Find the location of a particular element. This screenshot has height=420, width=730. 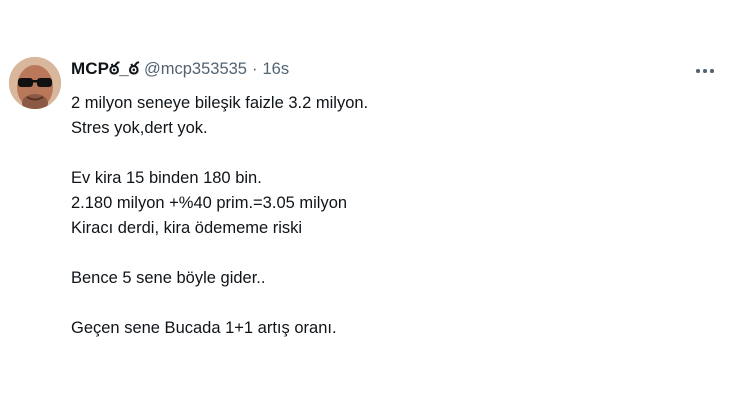

more-options-button is located at coordinates (705, 71).